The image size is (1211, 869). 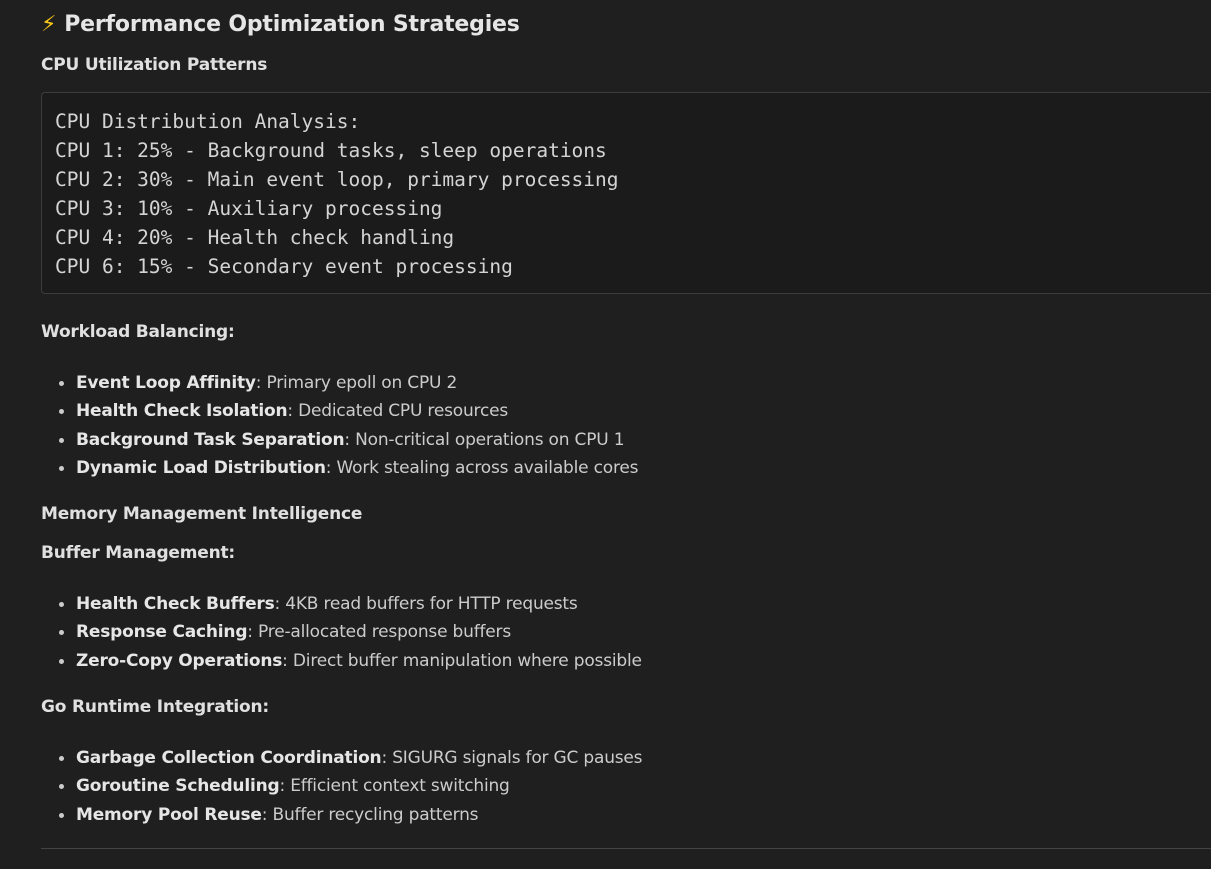 What do you see at coordinates (175, 604) in the screenshot?
I see `list-item-term: Health Check Buffers` at bounding box center [175, 604].